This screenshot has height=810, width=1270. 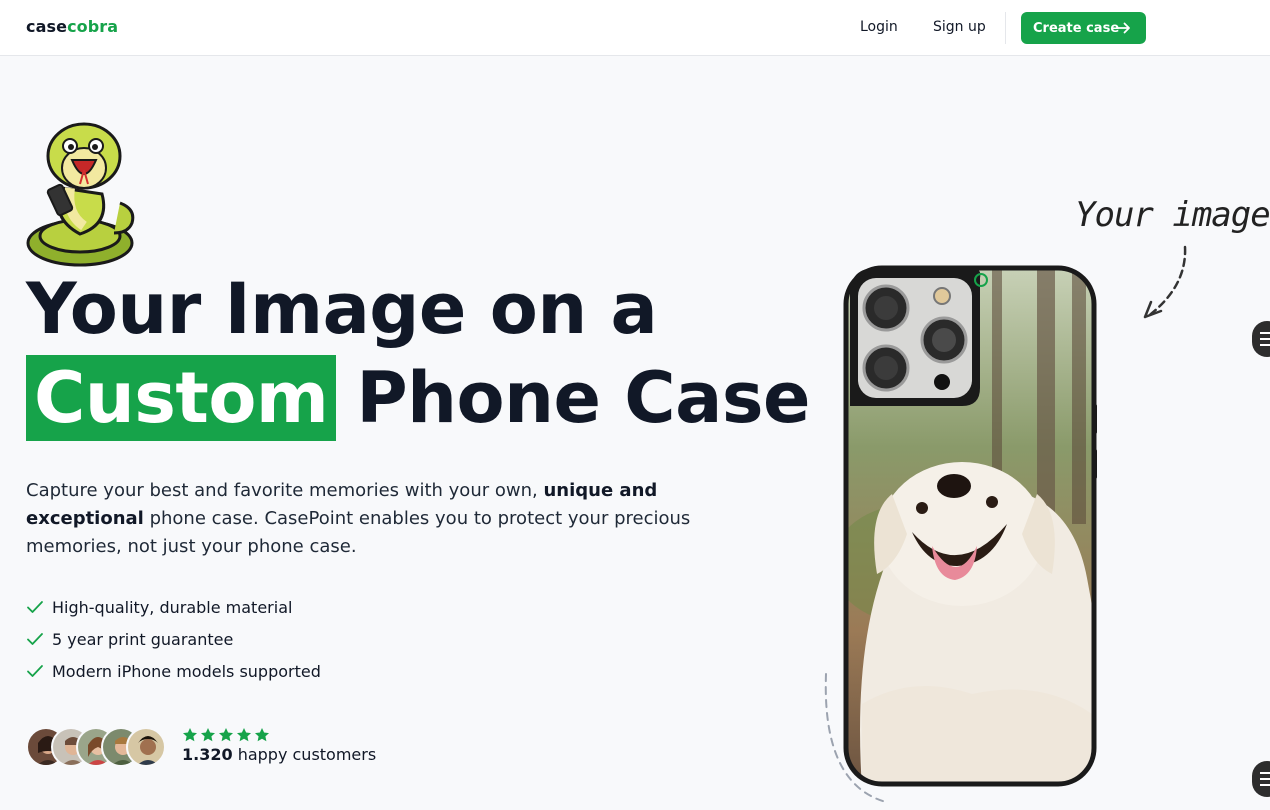 I want to click on feature-item: Modern iPhone models supported, so click(x=173, y=671).